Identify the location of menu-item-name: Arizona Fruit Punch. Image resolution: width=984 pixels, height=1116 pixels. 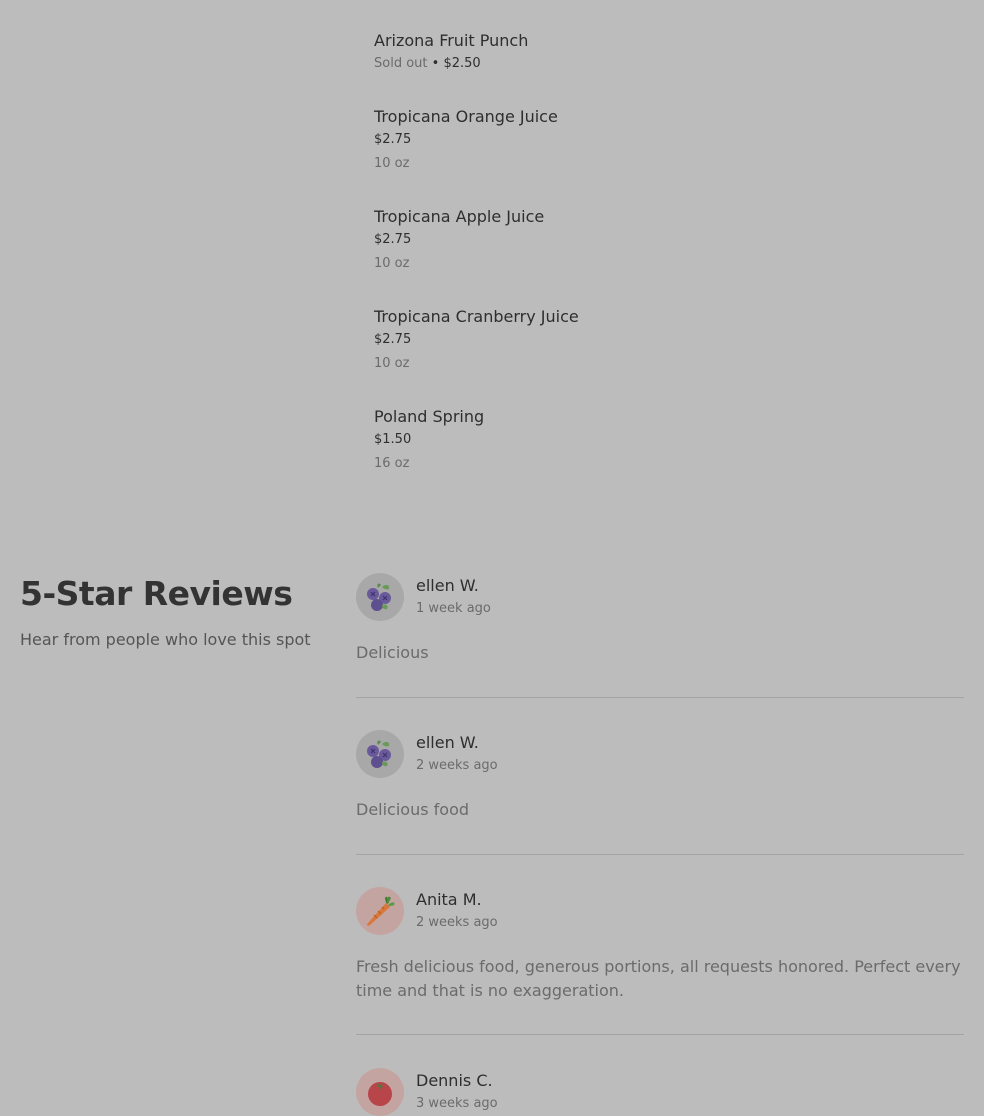
(451, 40).